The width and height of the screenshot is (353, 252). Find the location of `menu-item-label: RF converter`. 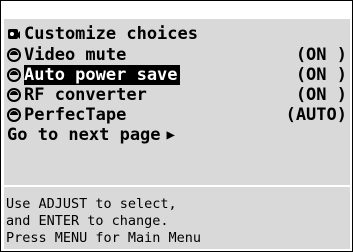

menu-item-label: RF converter is located at coordinates (85, 95).